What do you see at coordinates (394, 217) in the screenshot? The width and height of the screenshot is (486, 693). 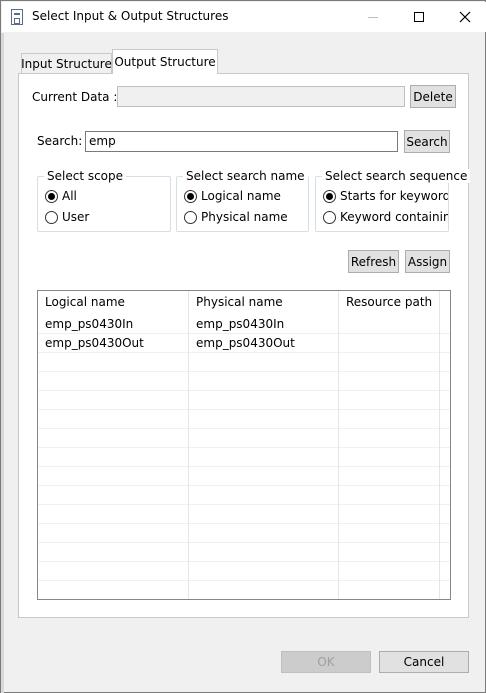 I see `search-sequence-option-containing-label: Keyword containing` at bounding box center [394, 217].